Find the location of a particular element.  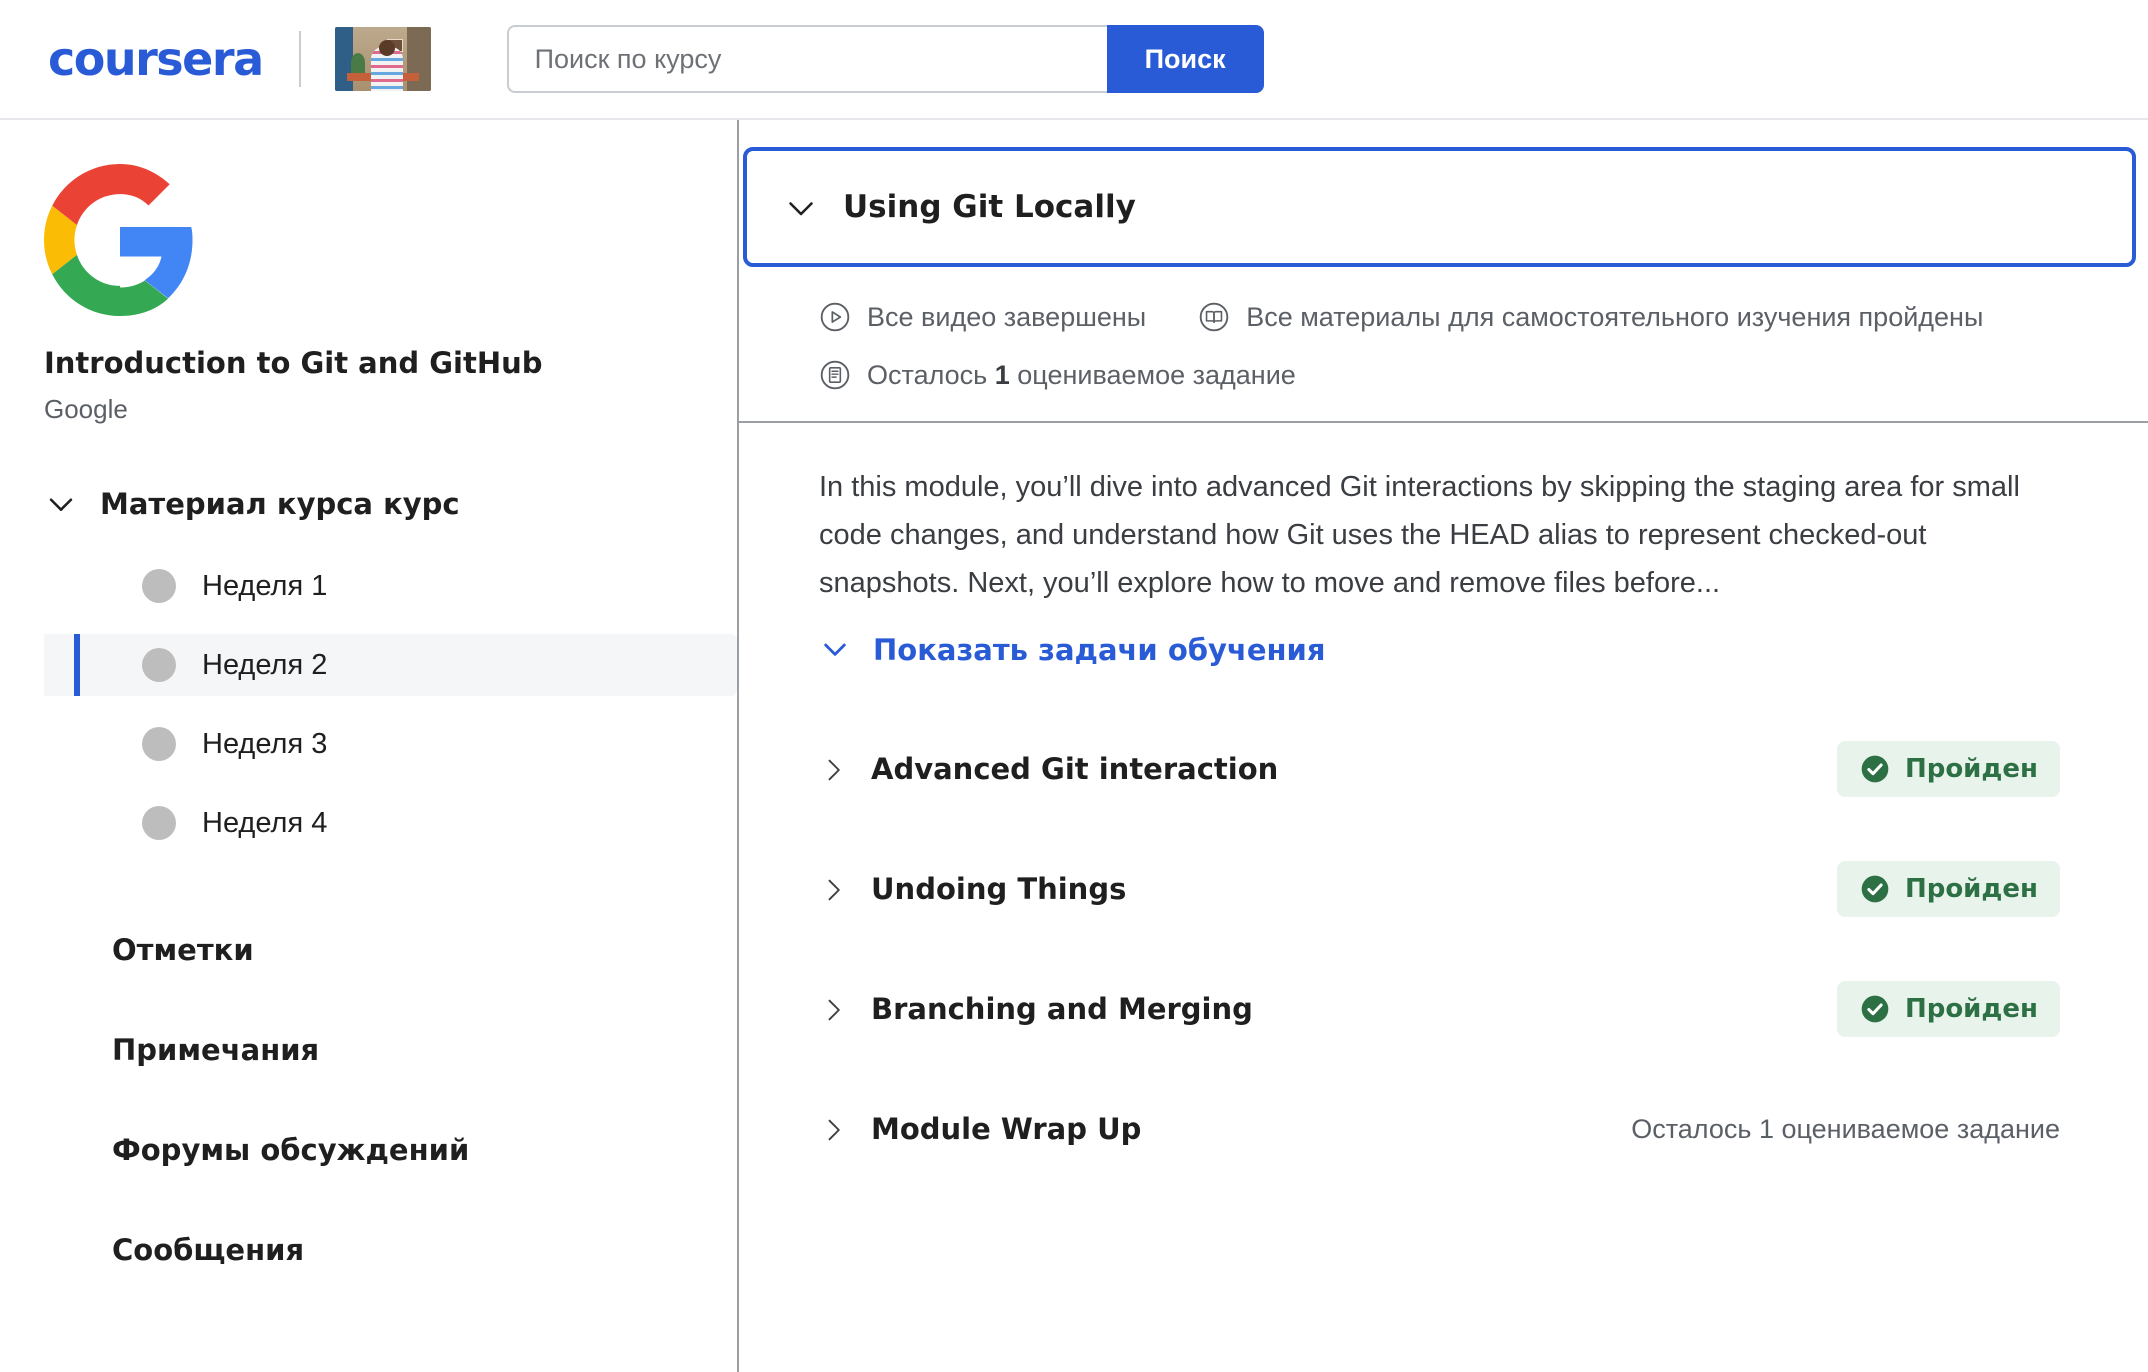

search-button: Поиск is located at coordinates (1185, 59).